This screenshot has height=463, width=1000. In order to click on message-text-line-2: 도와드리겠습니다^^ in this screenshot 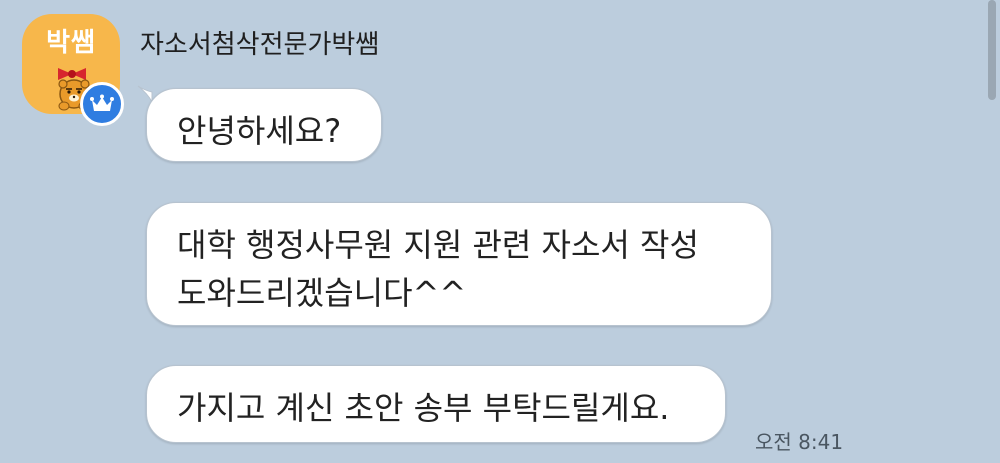, I will do `click(322, 293)`.